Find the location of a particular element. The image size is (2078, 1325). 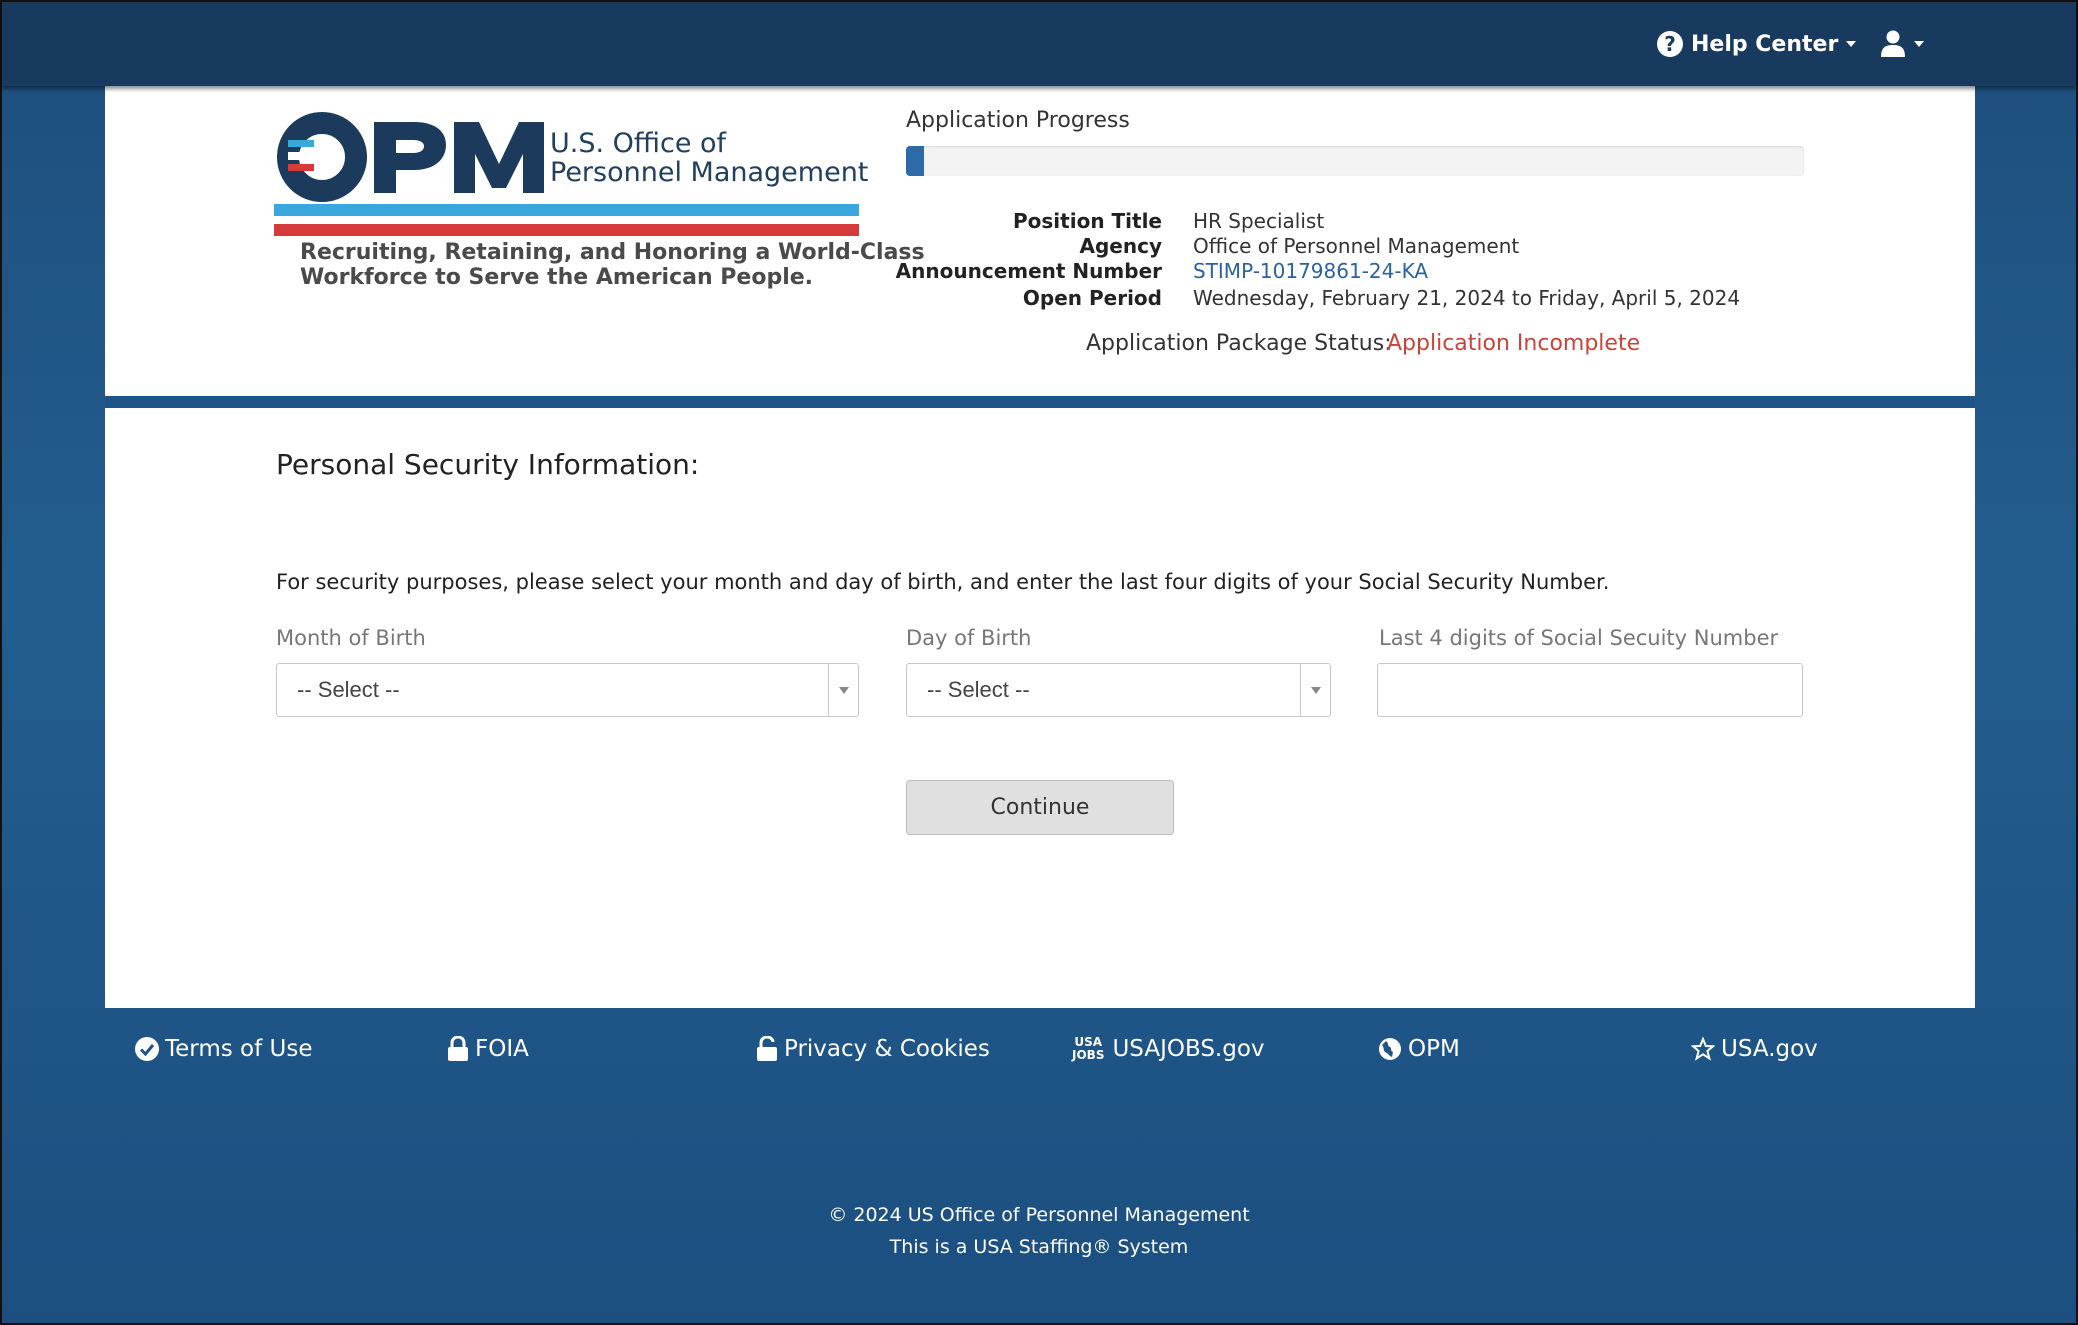

footer-link-foia: FOIA is located at coordinates (488, 1049).